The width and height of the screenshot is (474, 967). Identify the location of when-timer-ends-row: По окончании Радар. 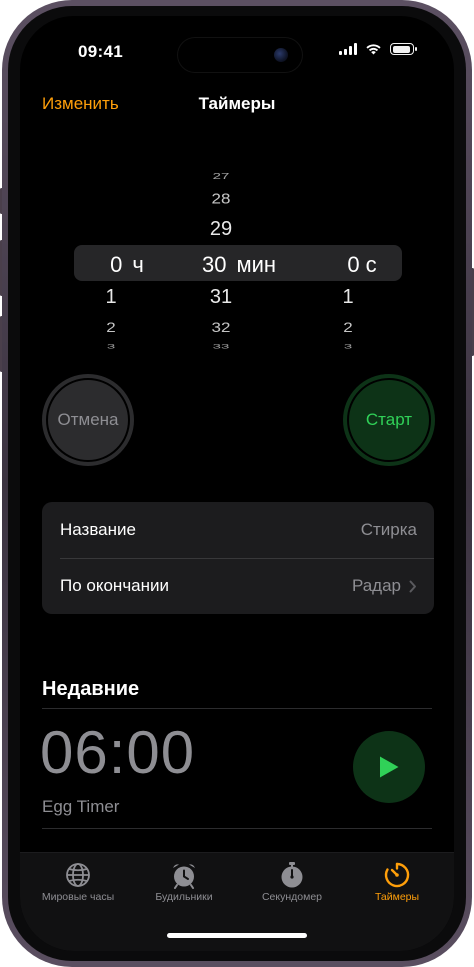
(238, 586).